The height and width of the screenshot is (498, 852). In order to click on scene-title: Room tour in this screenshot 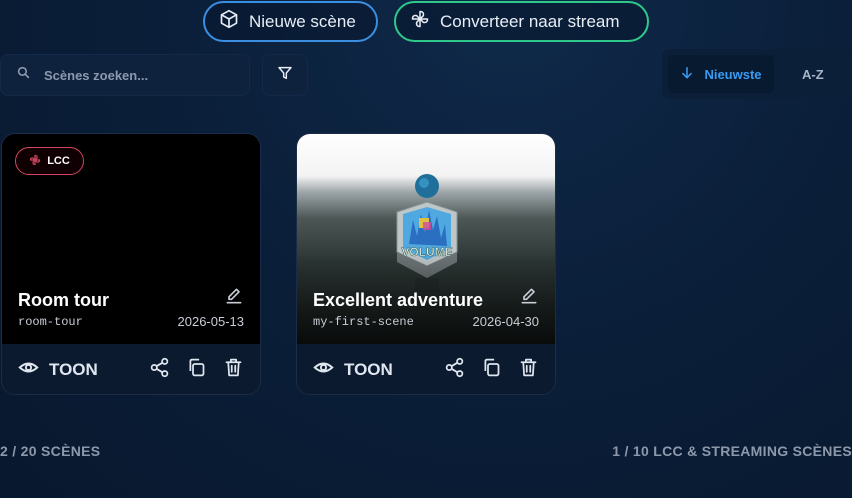, I will do `click(63, 300)`.